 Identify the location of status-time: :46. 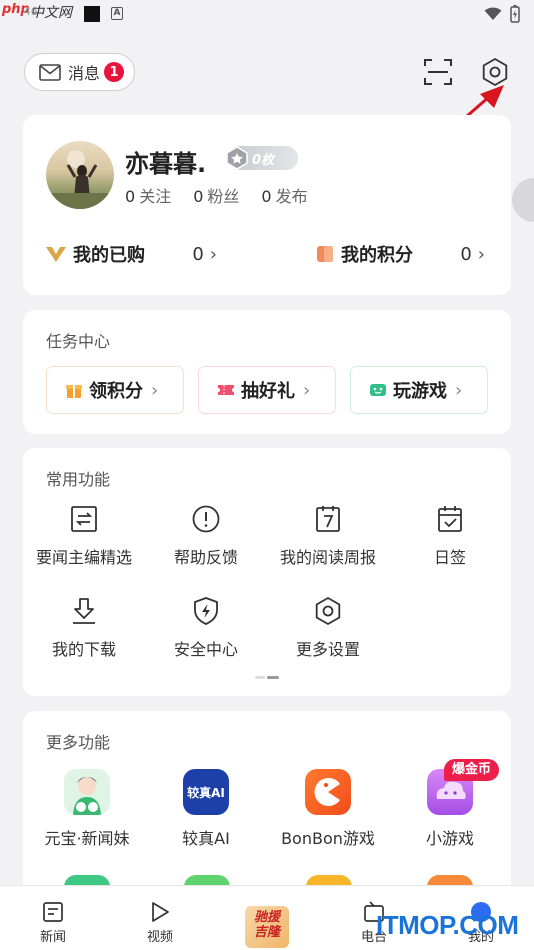
(29, 11).